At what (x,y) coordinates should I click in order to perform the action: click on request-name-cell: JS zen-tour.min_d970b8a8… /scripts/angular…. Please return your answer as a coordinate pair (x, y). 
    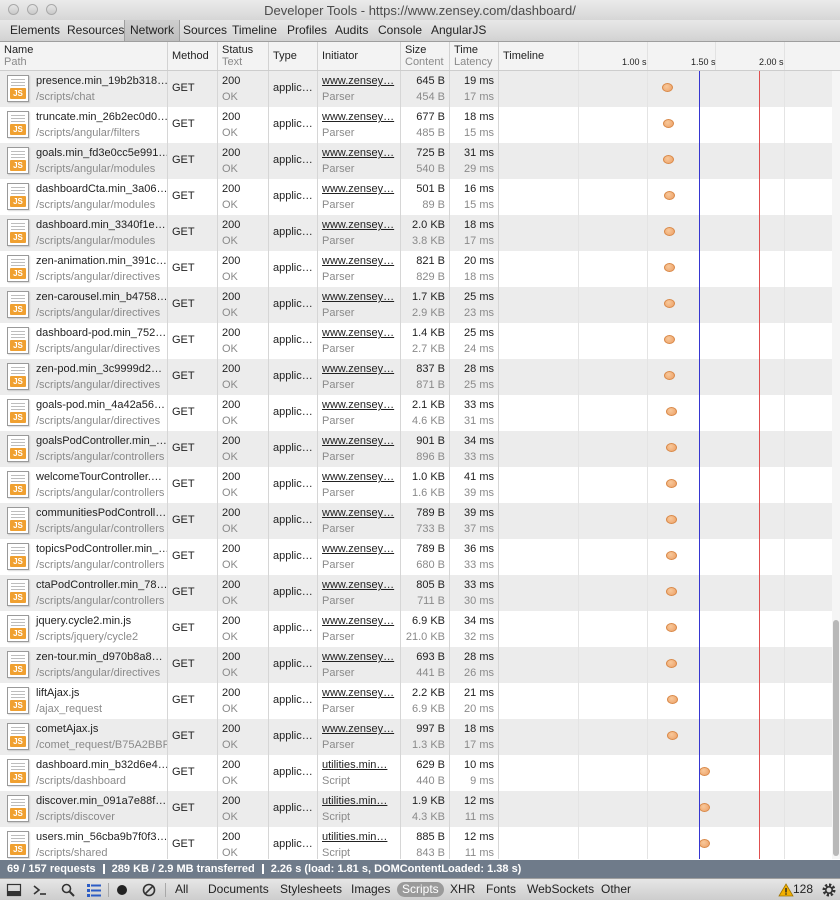
    Looking at the image, I should click on (84, 665).